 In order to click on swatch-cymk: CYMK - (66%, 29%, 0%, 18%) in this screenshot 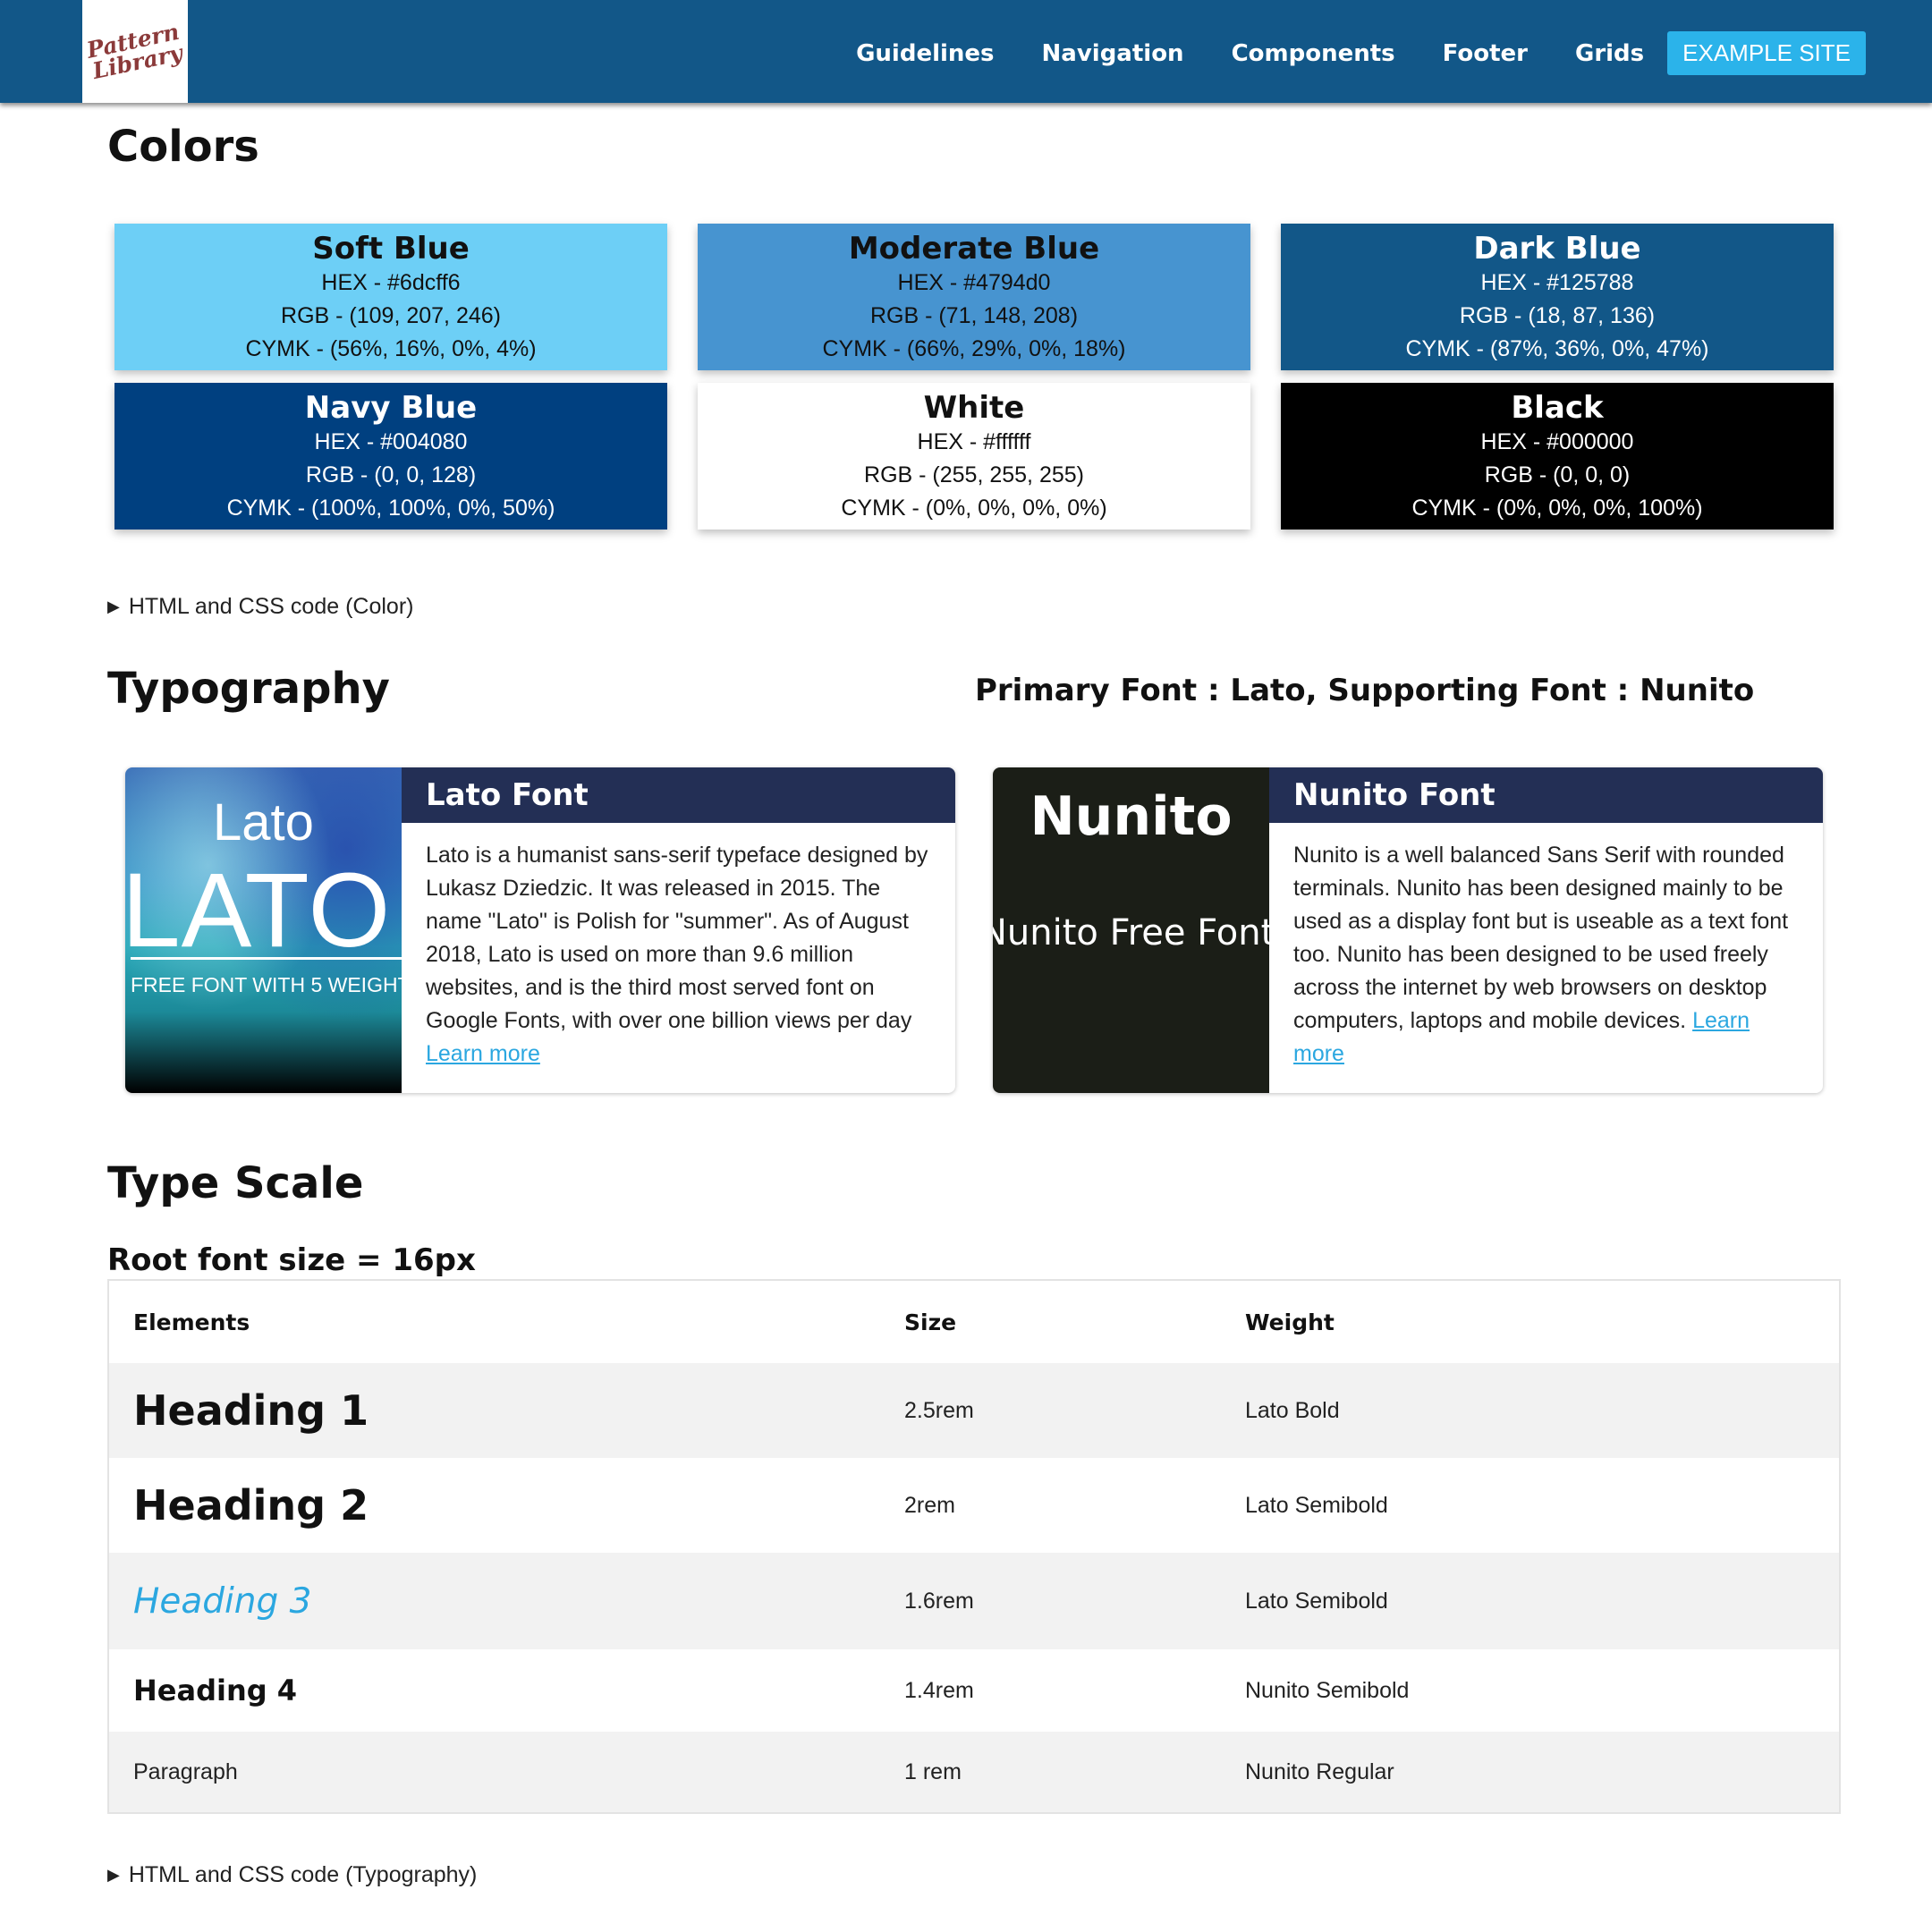, I will do `click(974, 348)`.